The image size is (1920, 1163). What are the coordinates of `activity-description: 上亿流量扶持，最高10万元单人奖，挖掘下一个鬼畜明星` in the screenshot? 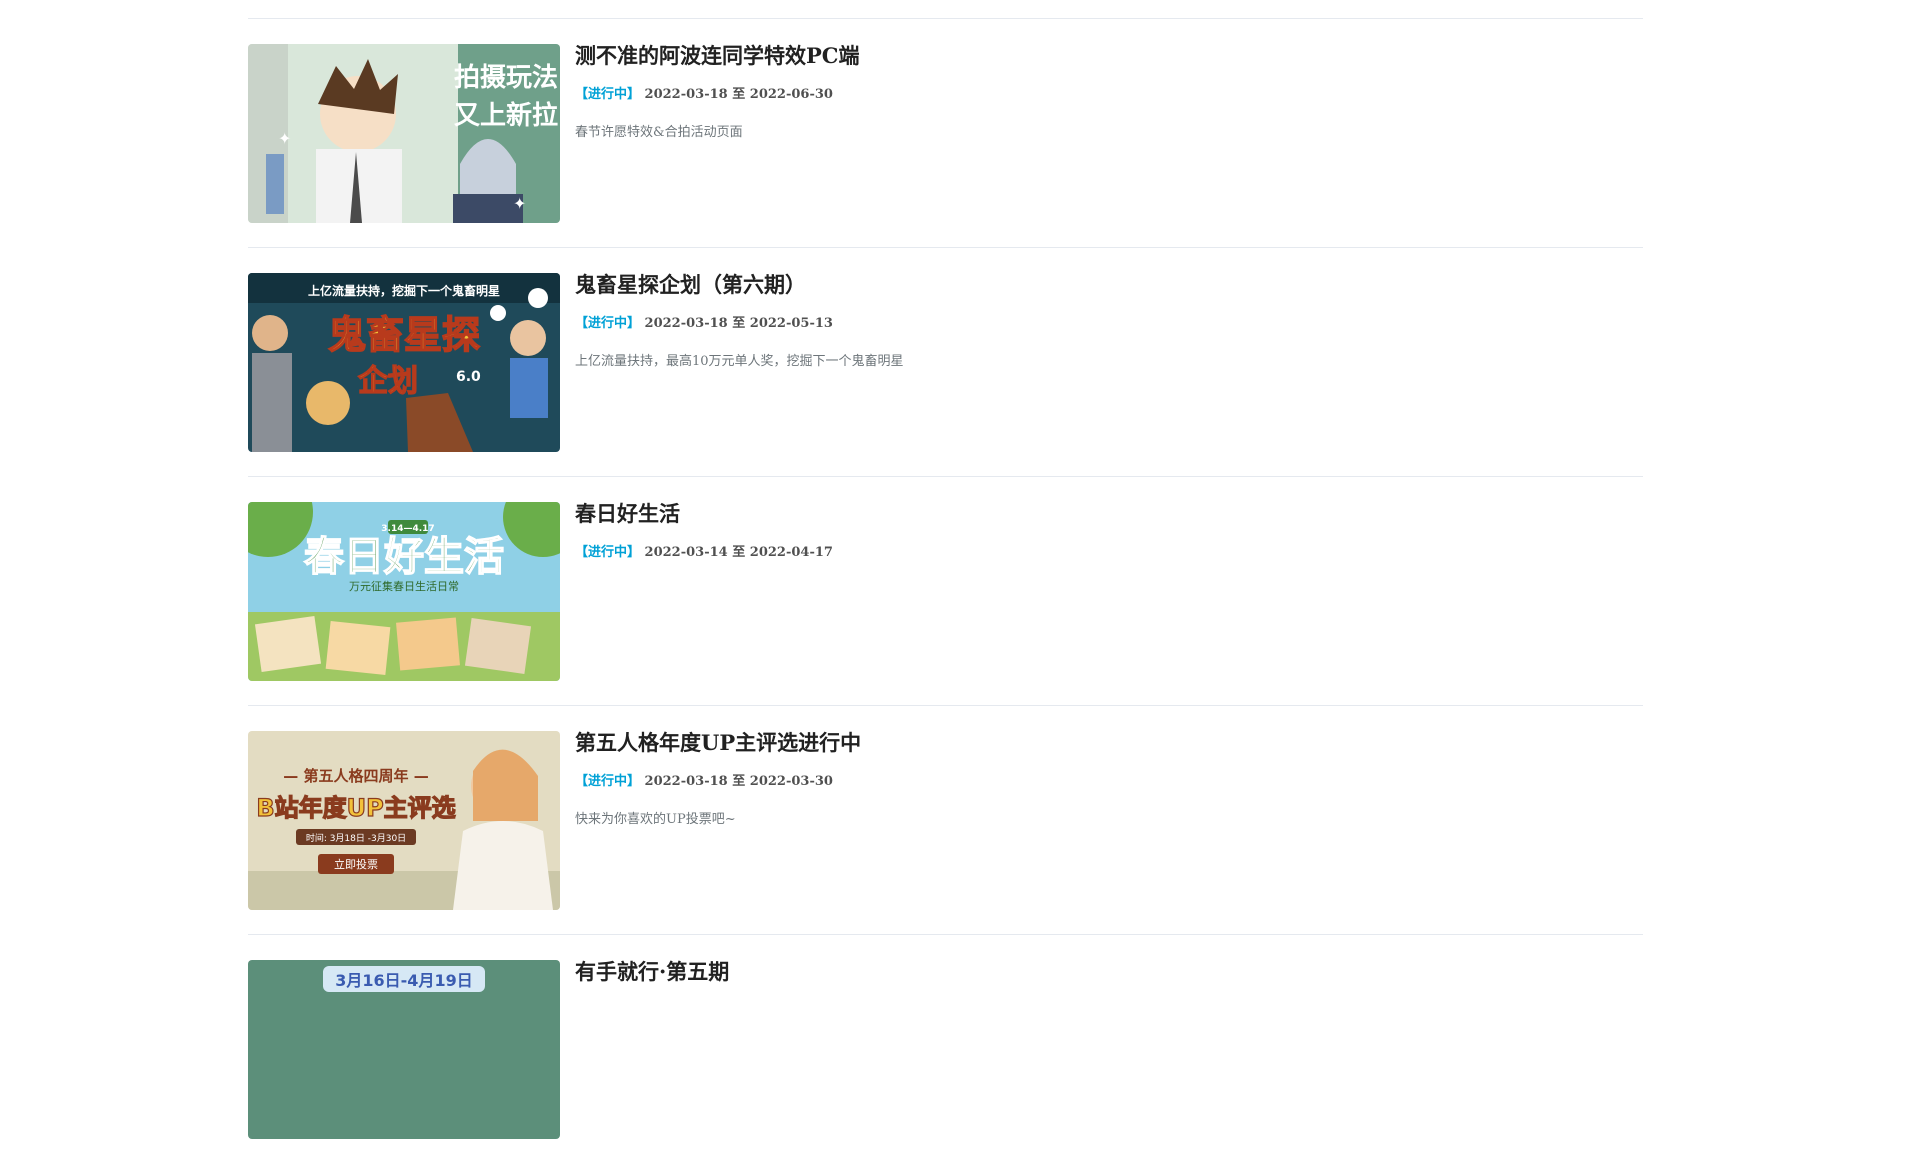 It's located at (739, 361).